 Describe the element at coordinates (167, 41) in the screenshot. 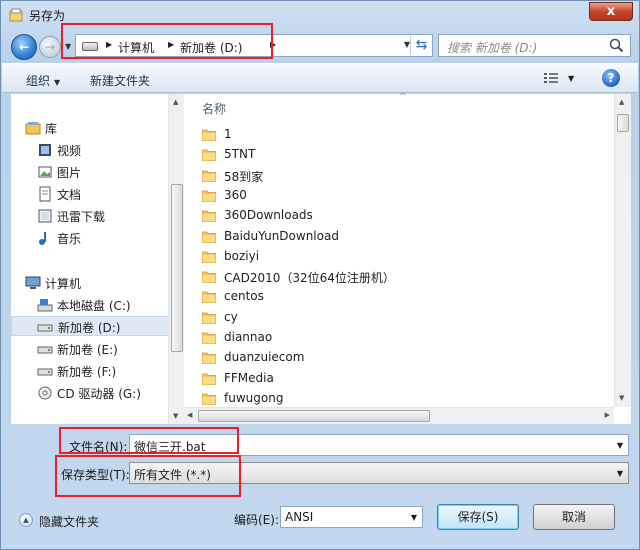

I see `annotation-box-address` at that location.